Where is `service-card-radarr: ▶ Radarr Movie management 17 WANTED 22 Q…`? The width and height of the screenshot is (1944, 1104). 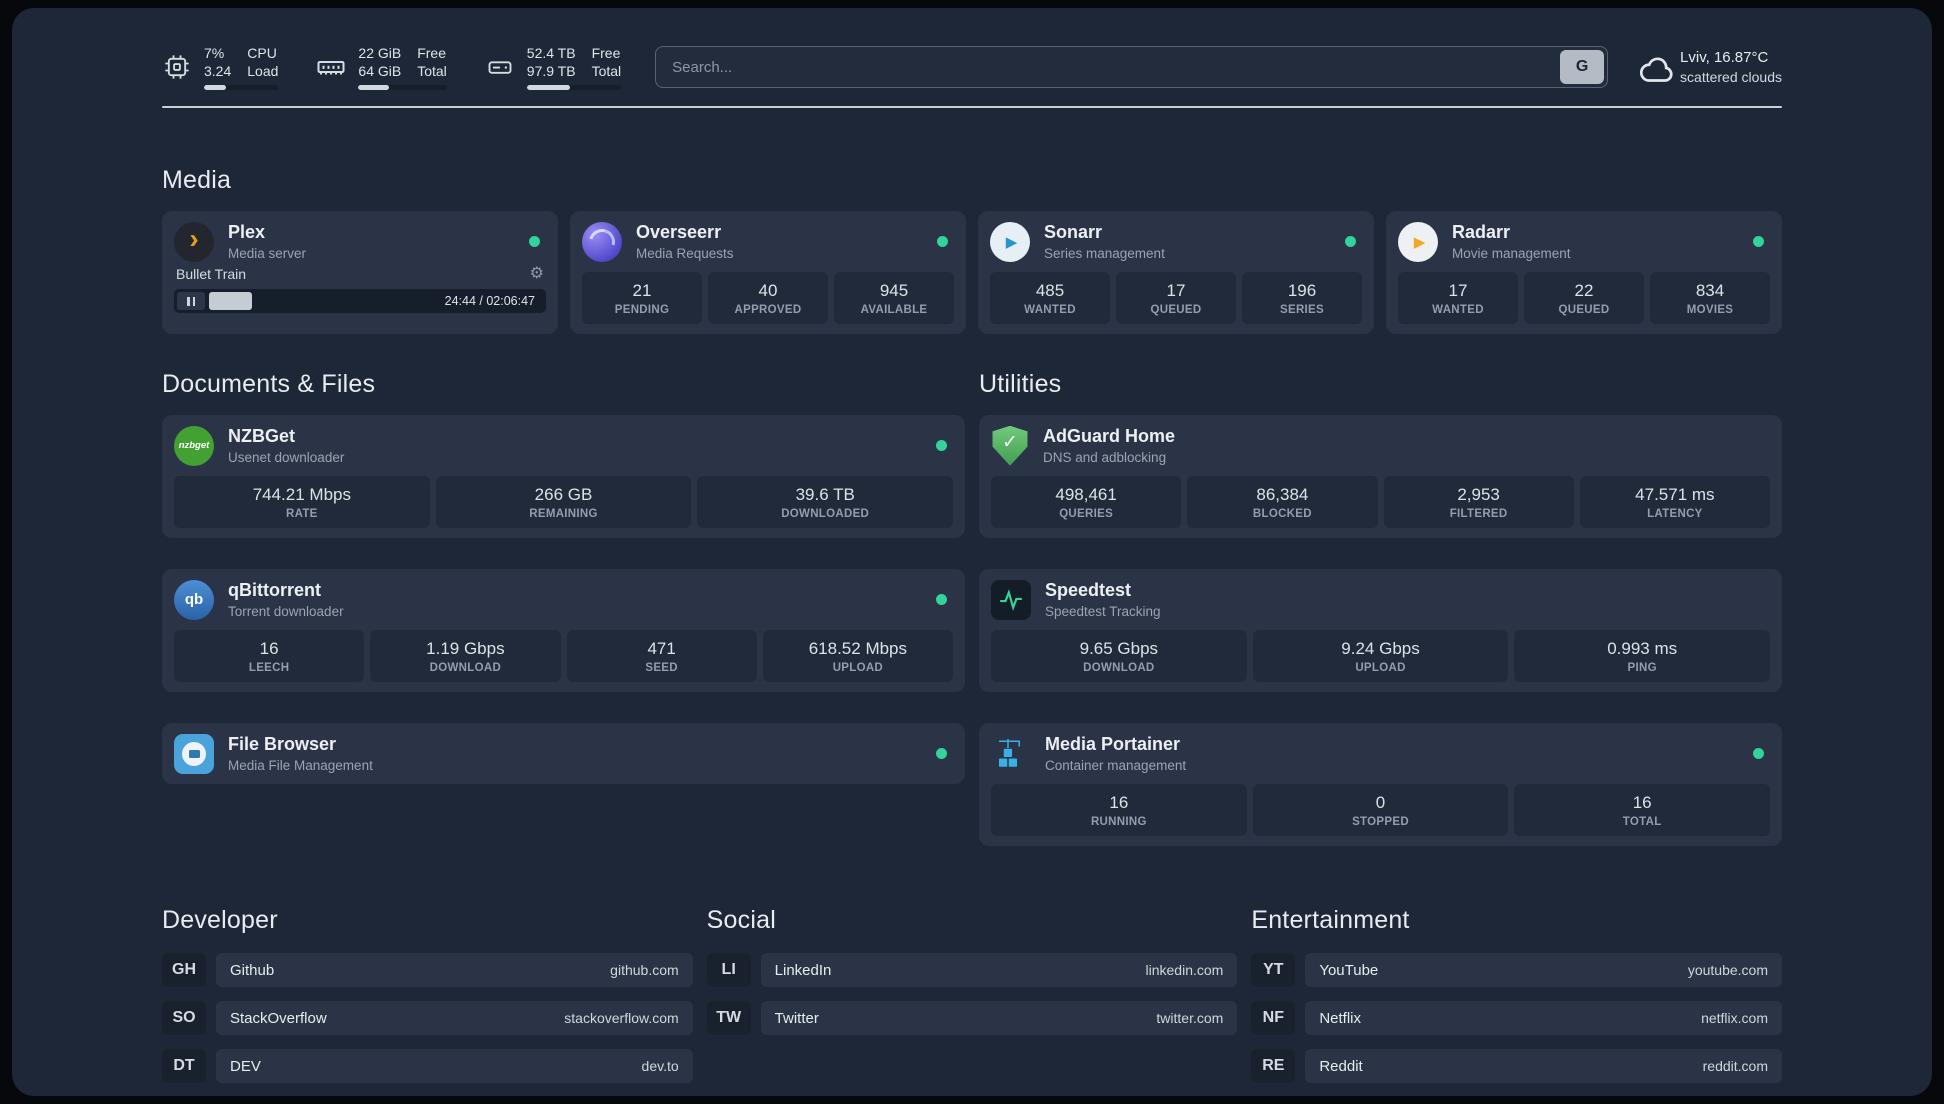 service-card-radarr: ▶ Radarr Movie management 17 WANTED 22 Q… is located at coordinates (1584, 273).